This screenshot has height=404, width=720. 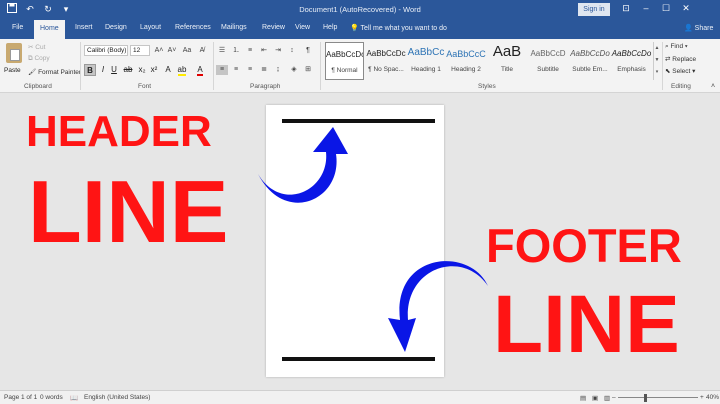 What do you see at coordinates (702, 397) in the screenshot?
I see `zoom-in-icon: +` at bounding box center [702, 397].